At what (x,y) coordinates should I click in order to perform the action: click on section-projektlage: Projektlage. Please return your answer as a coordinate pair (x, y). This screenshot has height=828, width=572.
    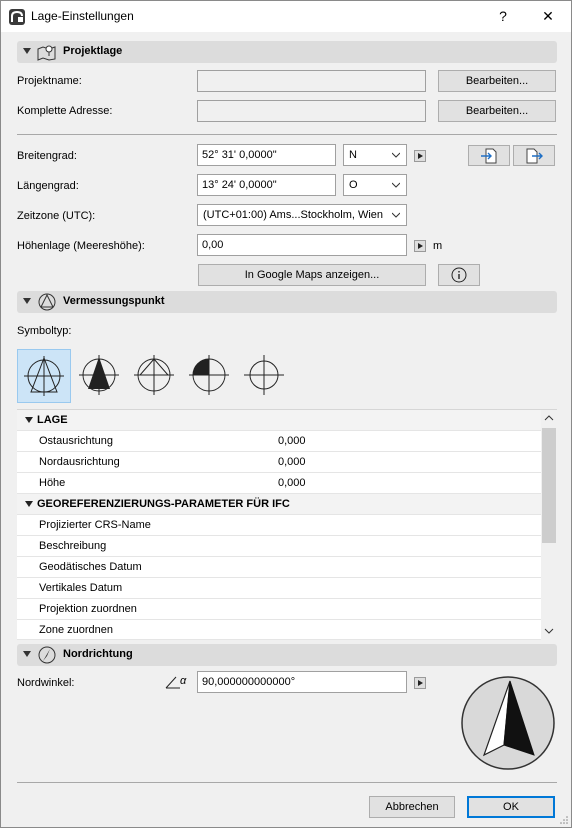
    Looking at the image, I should click on (287, 52).